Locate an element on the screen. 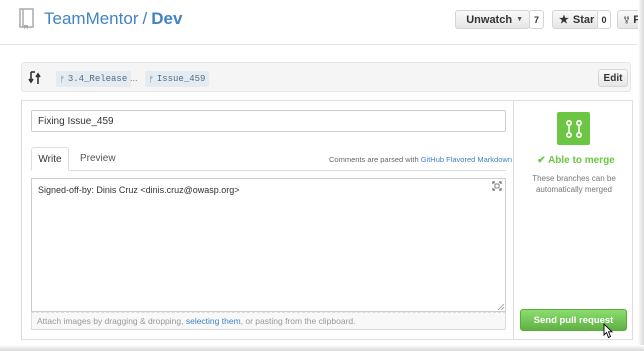 The height and width of the screenshot is (351, 644). fullscreen-icon is located at coordinates (497, 186).